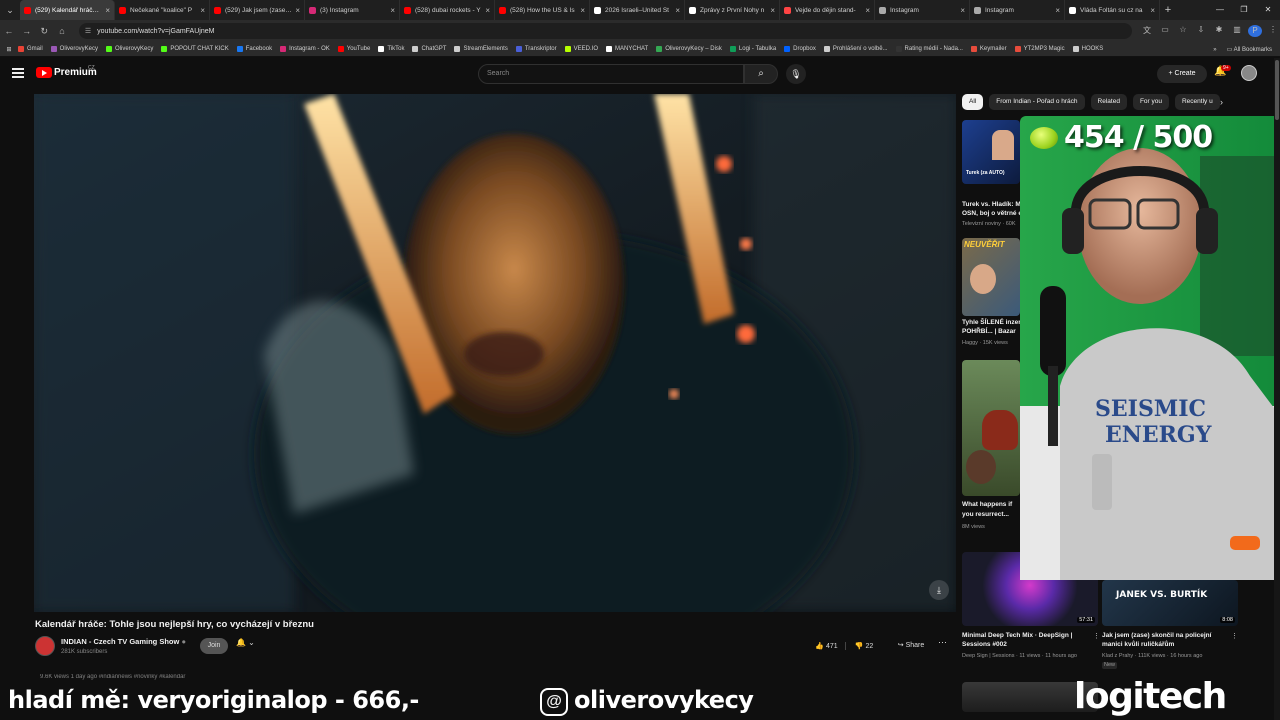  What do you see at coordinates (1183, 31) in the screenshot?
I see `bookmark-star-icon: ☆` at bounding box center [1183, 31].